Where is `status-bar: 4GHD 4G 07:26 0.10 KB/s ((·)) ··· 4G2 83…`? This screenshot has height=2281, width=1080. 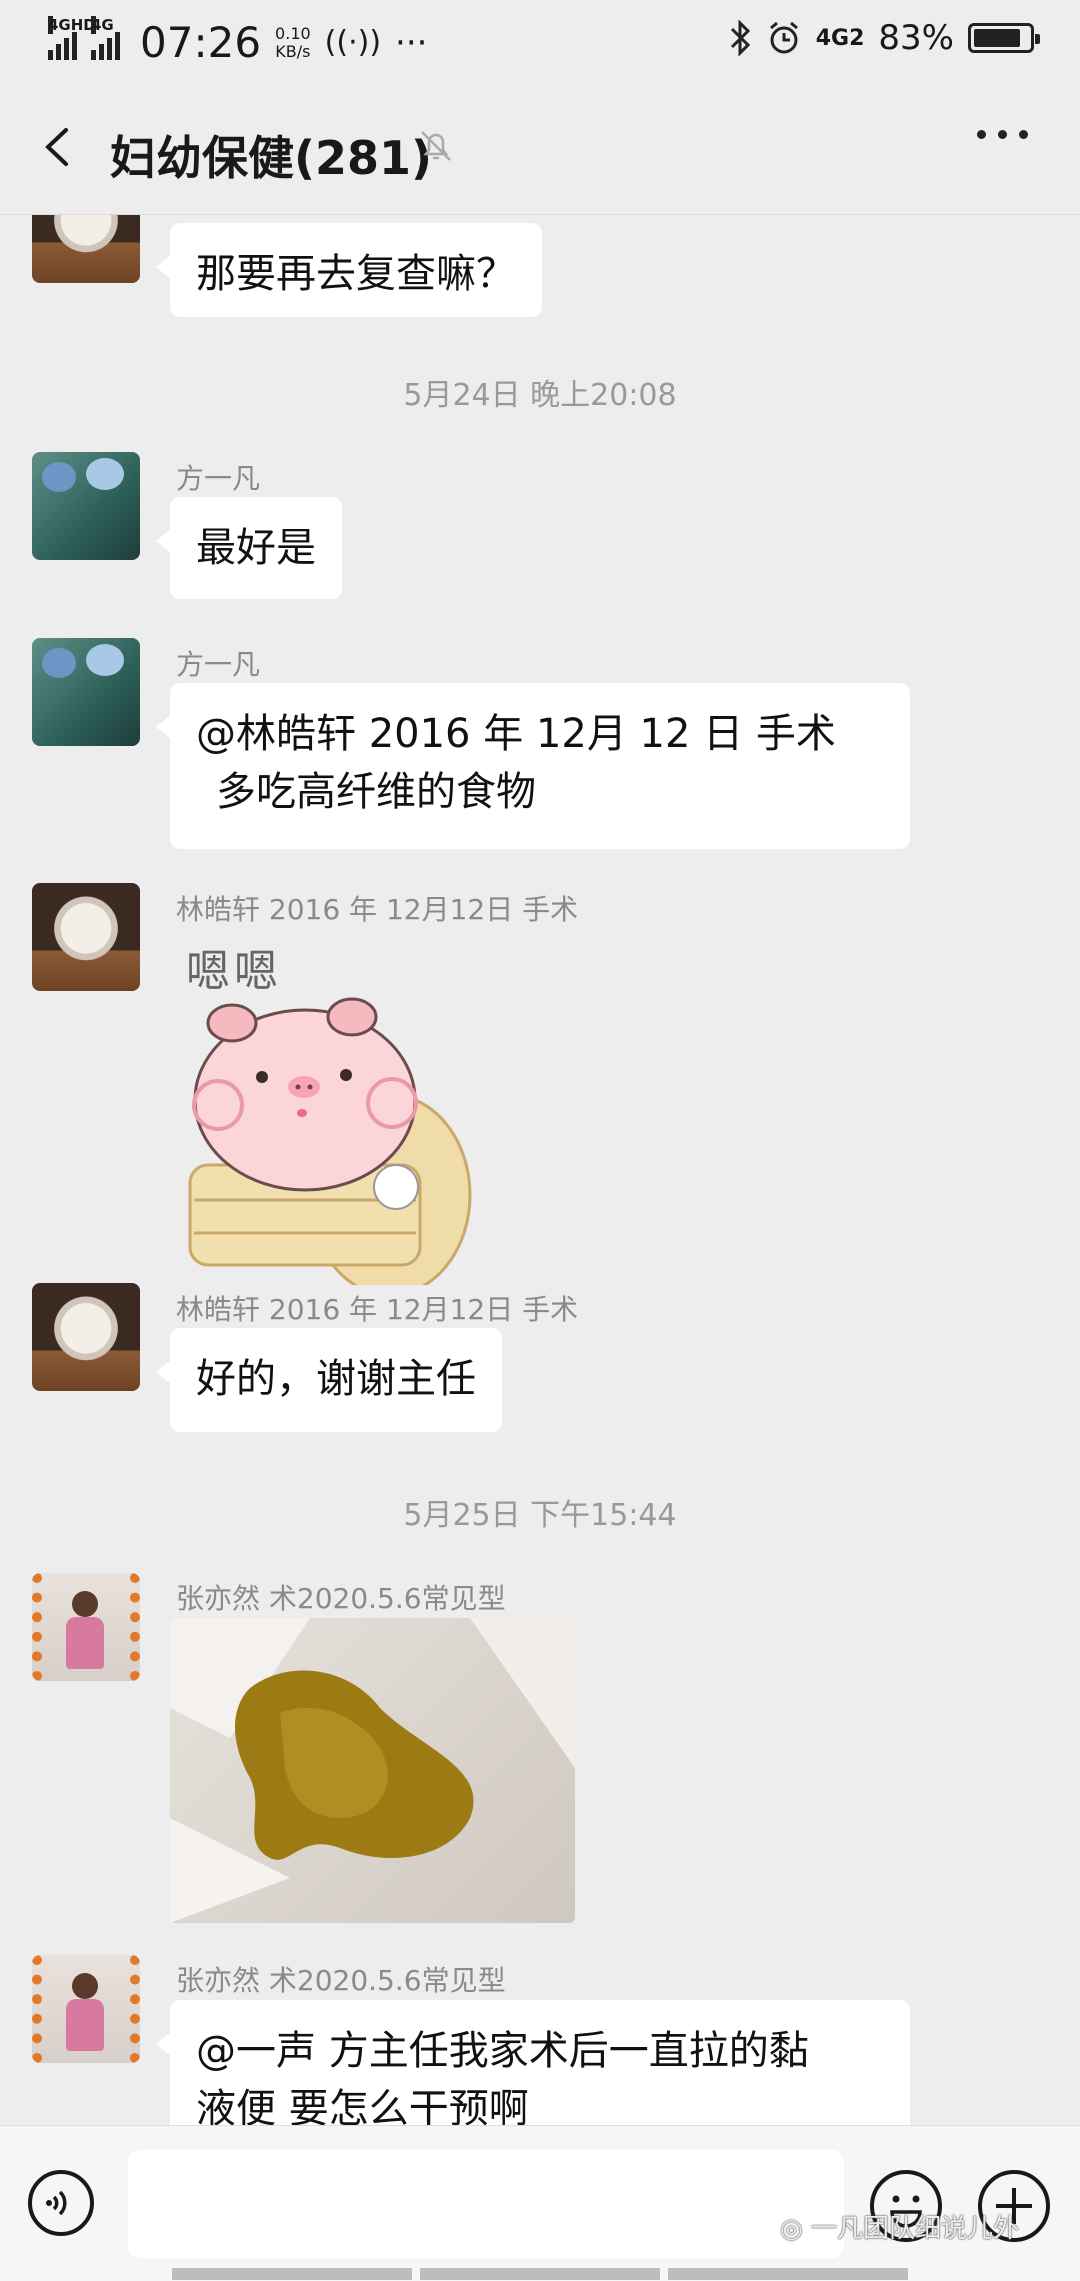
status-bar: 4GHD 4G 07:26 0.10 KB/s ((·)) ··· 4G2 83… is located at coordinates (540, 42).